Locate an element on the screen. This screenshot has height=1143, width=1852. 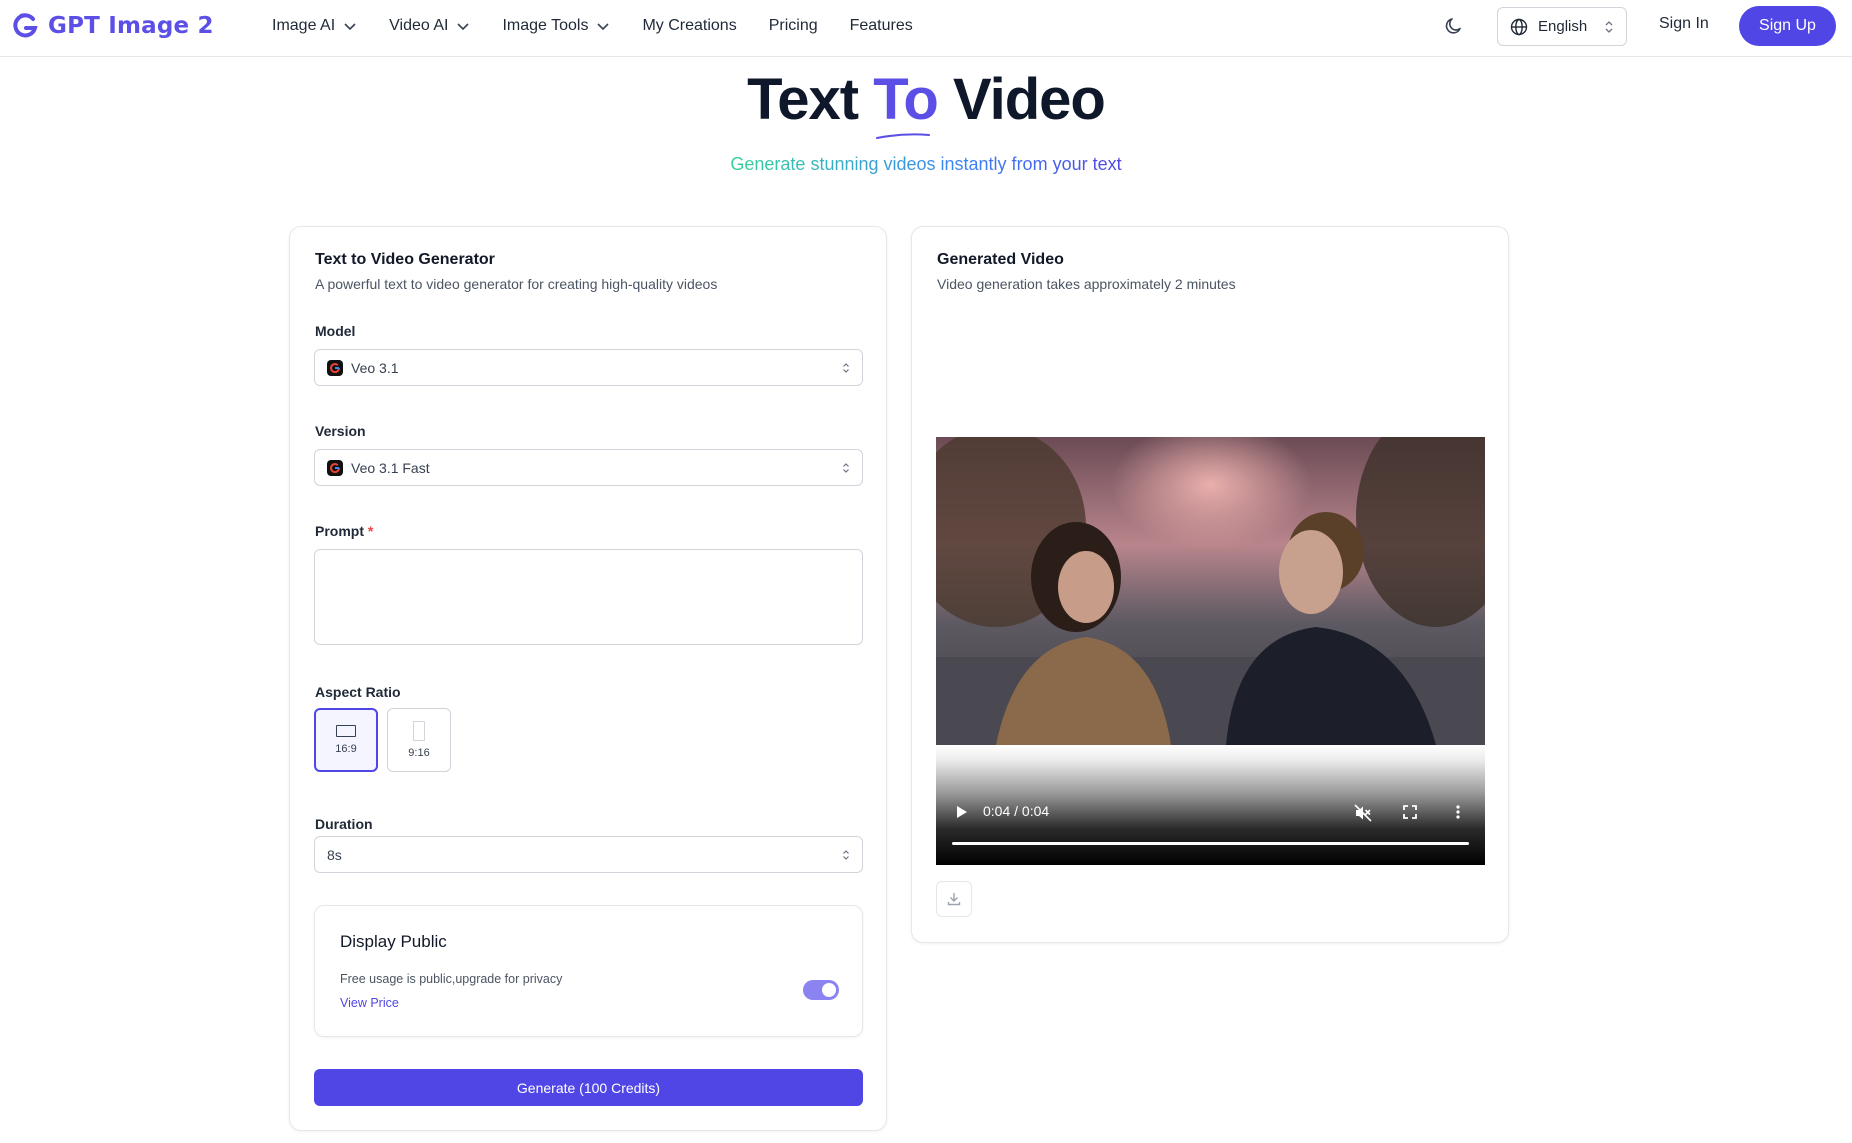
display-public-description: Free usage is public,upgrade for privacy is located at coordinates (451, 979).